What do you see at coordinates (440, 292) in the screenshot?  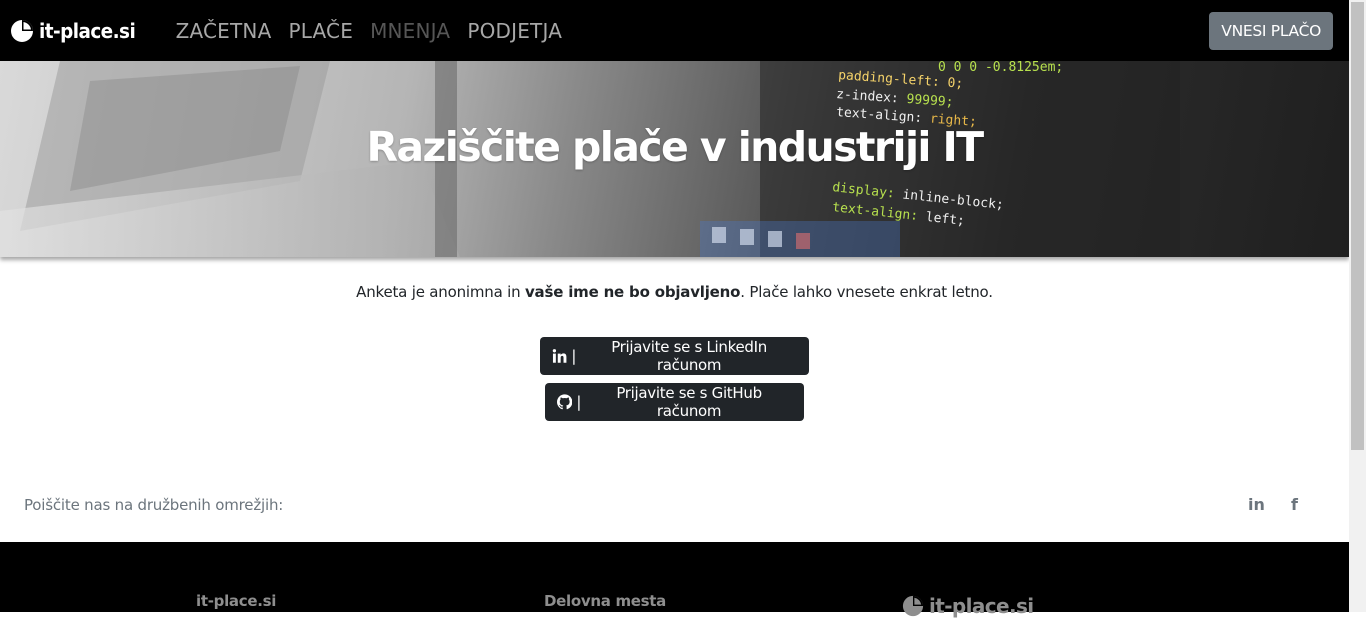 I see `notice-text-start: Anketa je anonimna in` at bounding box center [440, 292].